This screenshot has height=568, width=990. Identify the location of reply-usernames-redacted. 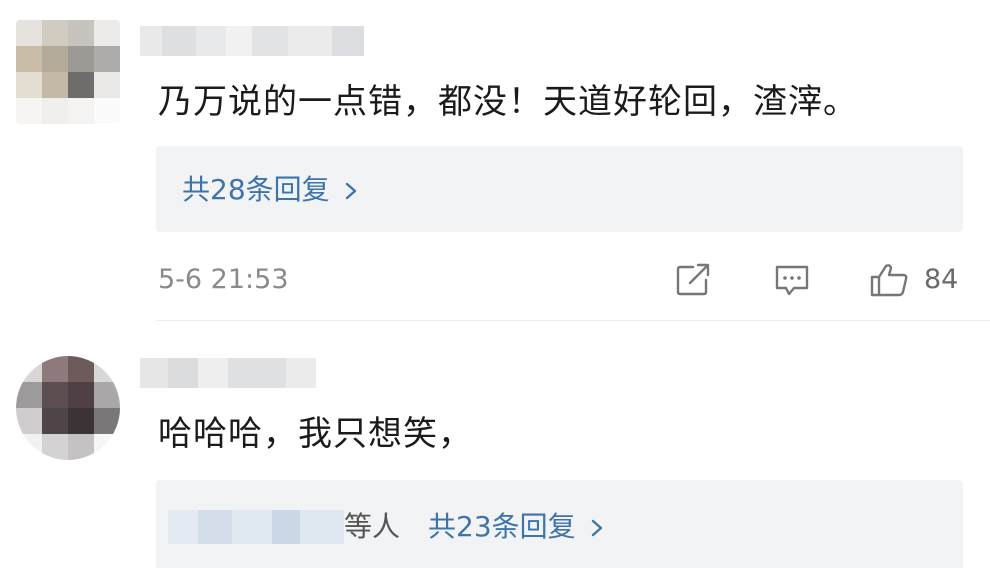
(256, 527).